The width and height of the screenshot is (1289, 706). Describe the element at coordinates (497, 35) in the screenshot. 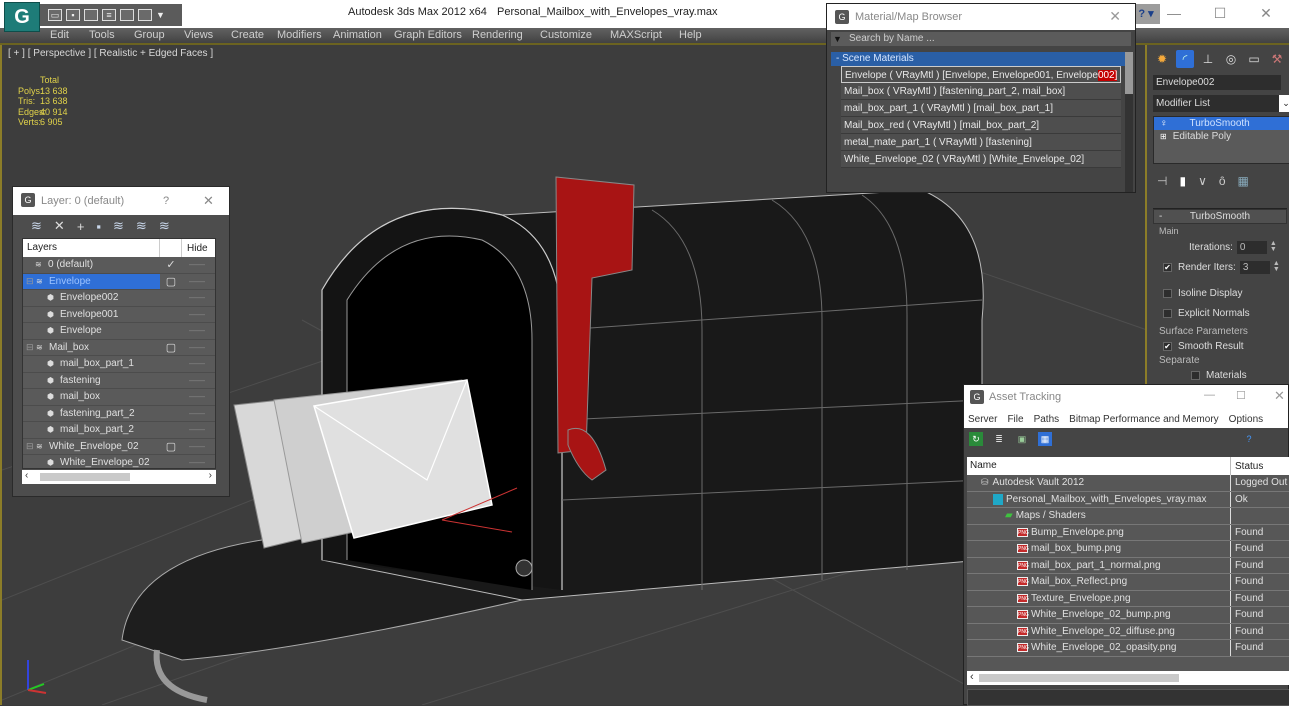

I see `menu-rendering: Rendering` at that location.